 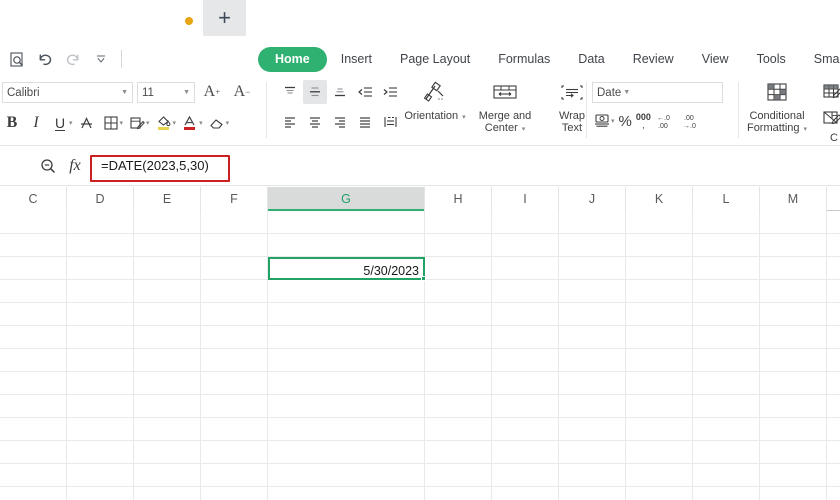 I want to click on column-header-m: M, so click(x=793, y=199).